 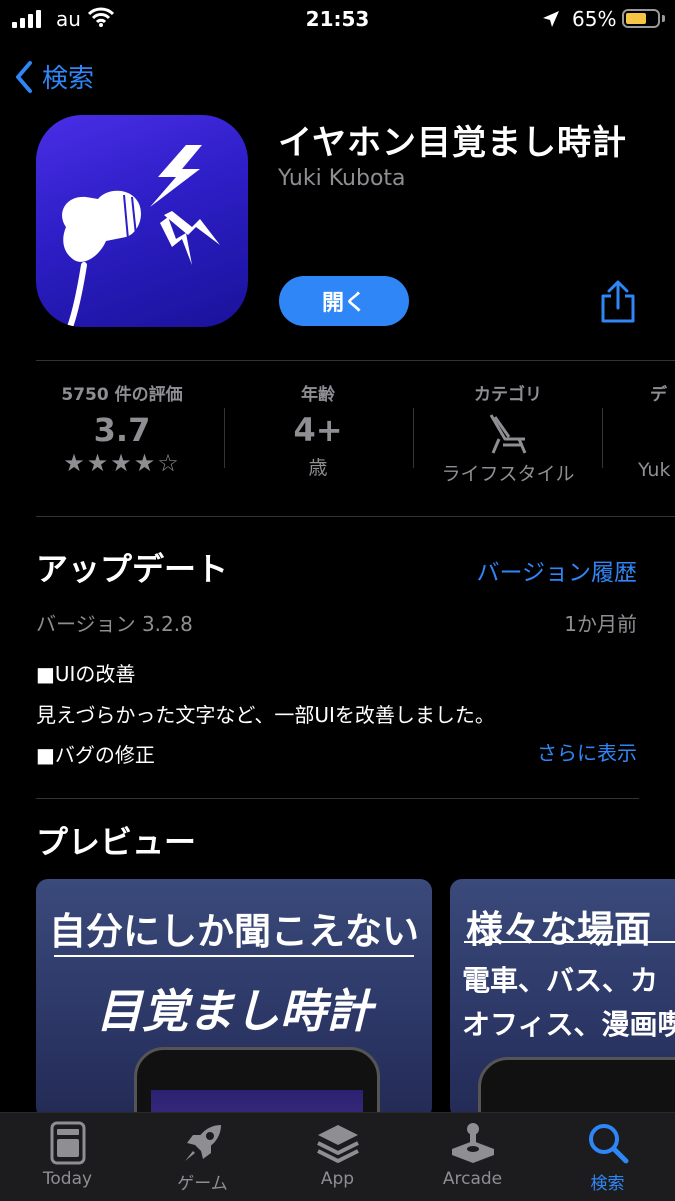 What do you see at coordinates (318, 395) in the screenshot?
I see `age-label: 年齢` at bounding box center [318, 395].